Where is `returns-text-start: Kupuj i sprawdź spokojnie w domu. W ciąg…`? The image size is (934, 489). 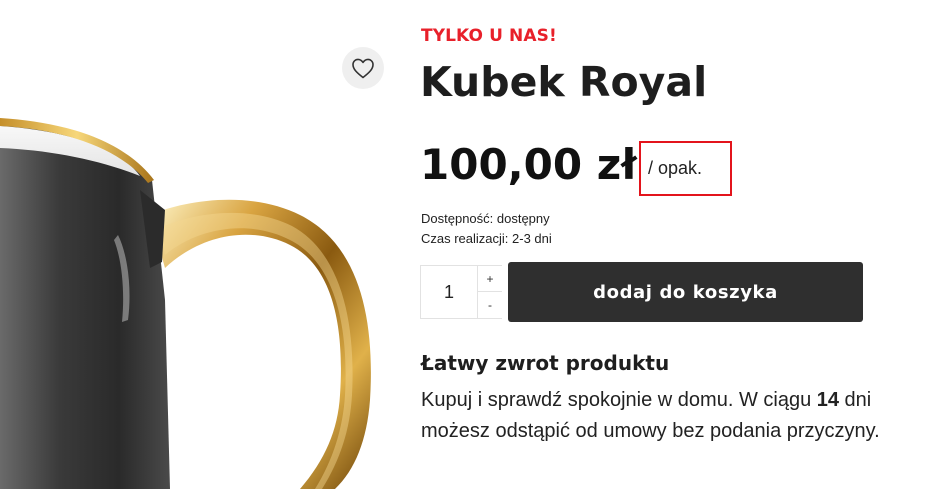
returns-text-start: Kupuj i sprawdź spokojnie w domu. W ciąg… is located at coordinates (619, 400).